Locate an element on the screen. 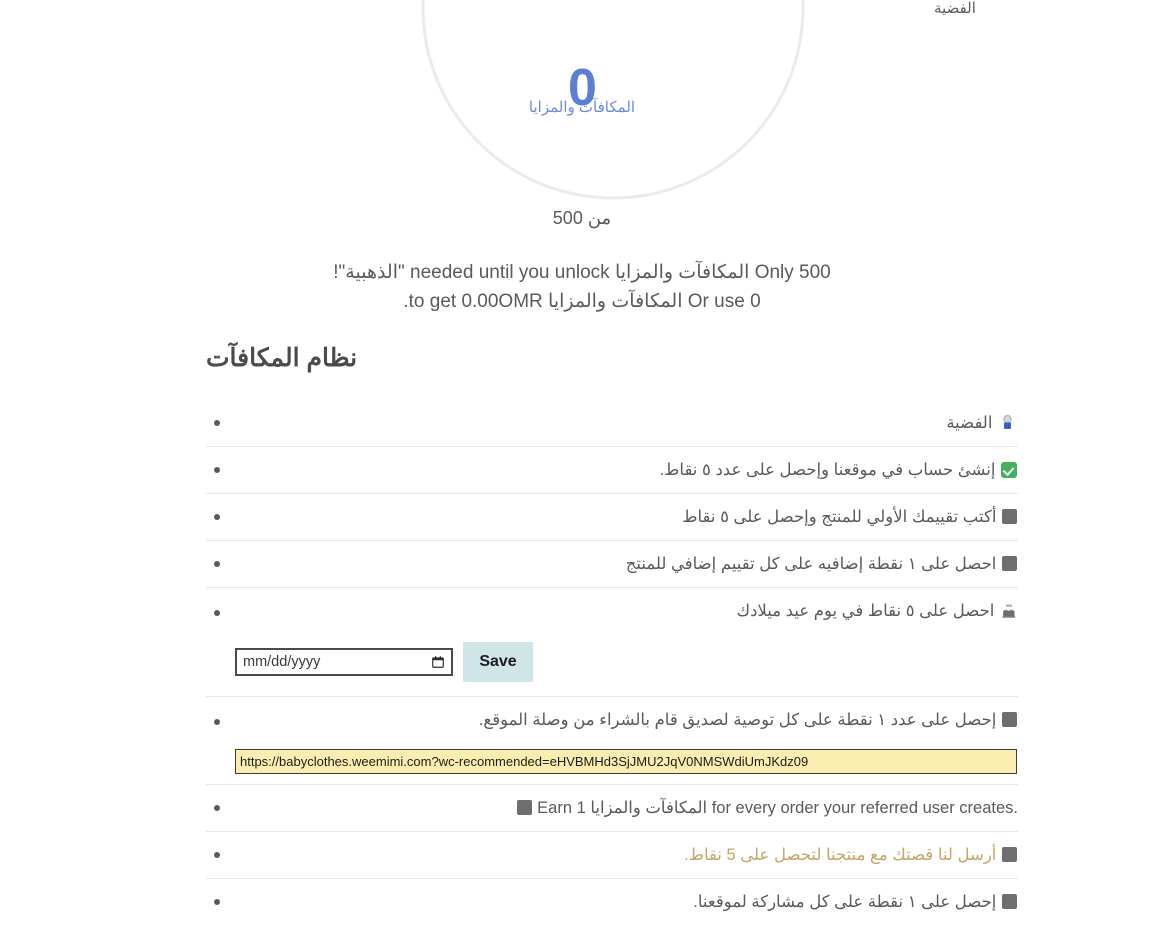 The height and width of the screenshot is (925, 1164). page-title: نظام المكافآت is located at coordinates (282, 358).